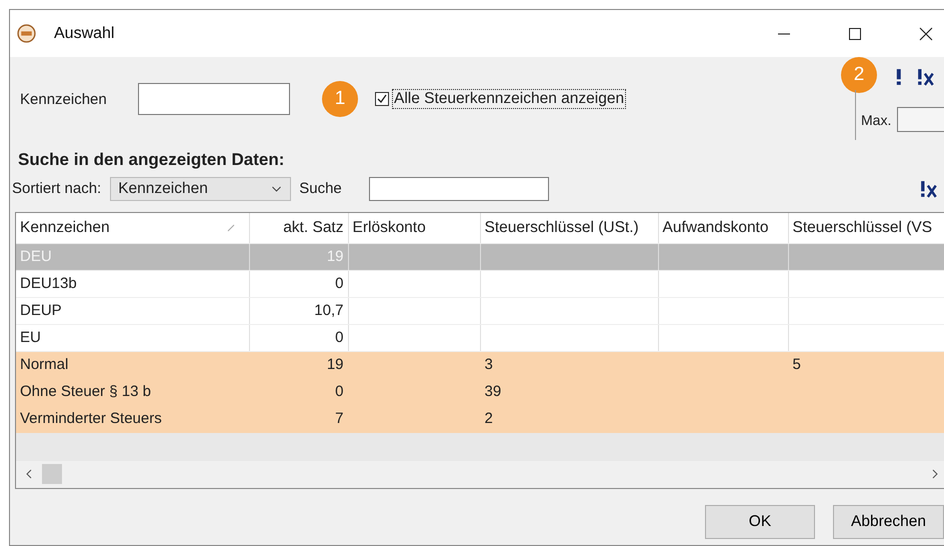  Describe the element at coordinates (132, 364) in the screenshot. I see `table-cell: Normal` at that location.